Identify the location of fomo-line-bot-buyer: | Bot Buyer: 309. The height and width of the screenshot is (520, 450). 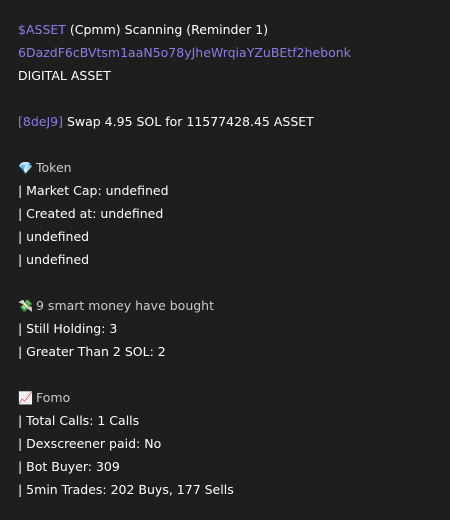
(69, 466).